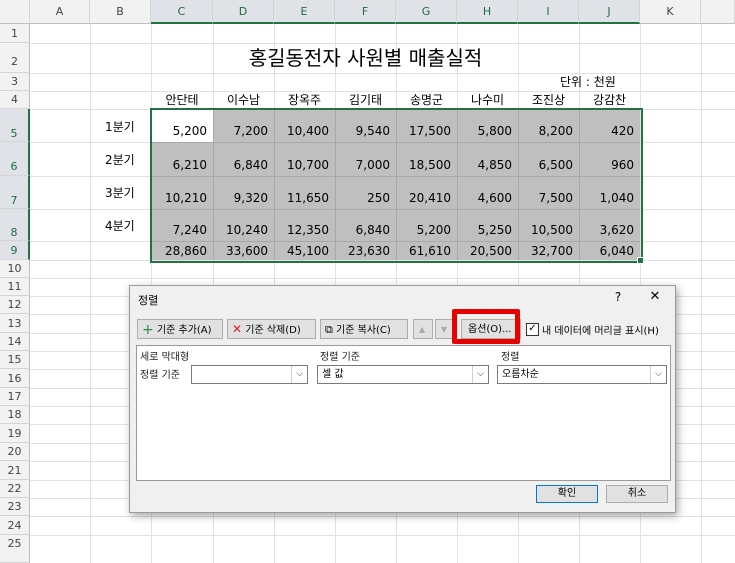 This screenshot has height=563, width=735. I want to click on row-header-6: 6, so click(15, 159).